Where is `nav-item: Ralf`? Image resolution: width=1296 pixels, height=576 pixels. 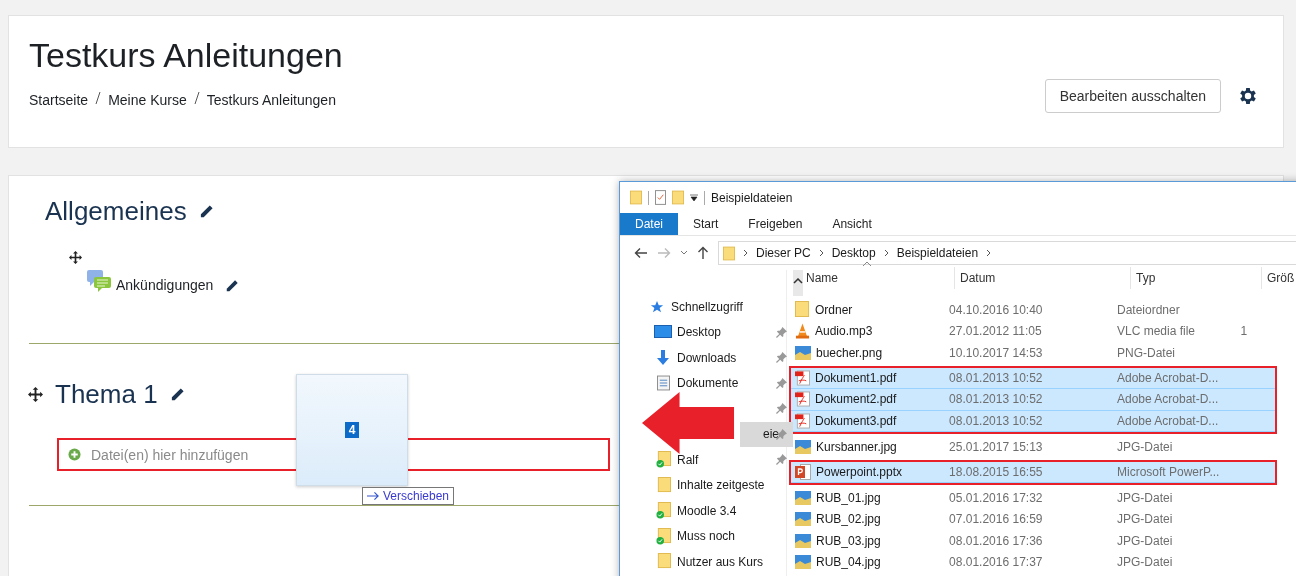
nav-item: Ralf is located at coordinates (706, 460).